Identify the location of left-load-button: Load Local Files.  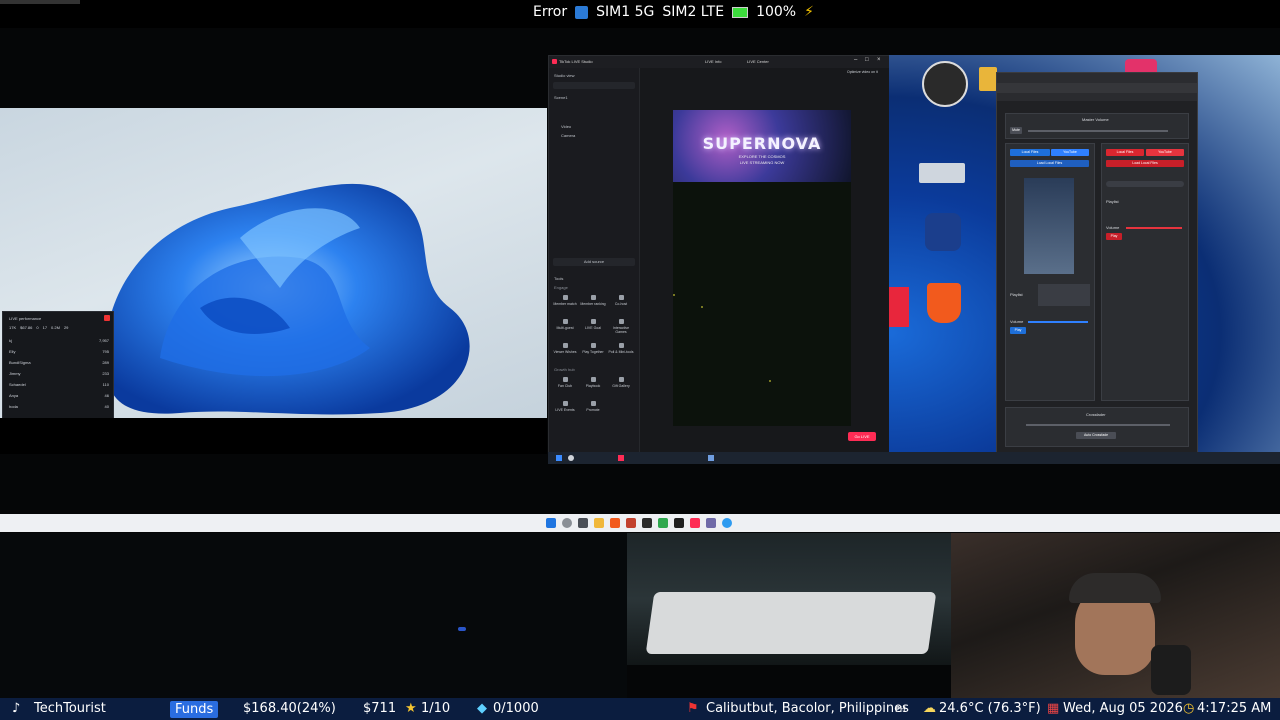
(1049, 163).